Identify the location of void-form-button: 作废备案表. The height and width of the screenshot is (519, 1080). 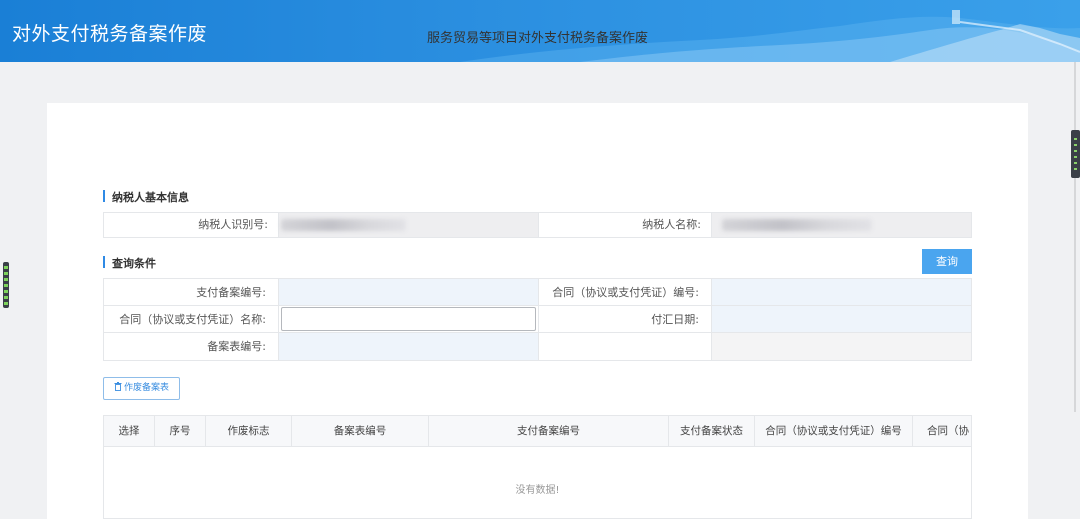
(141, 388).